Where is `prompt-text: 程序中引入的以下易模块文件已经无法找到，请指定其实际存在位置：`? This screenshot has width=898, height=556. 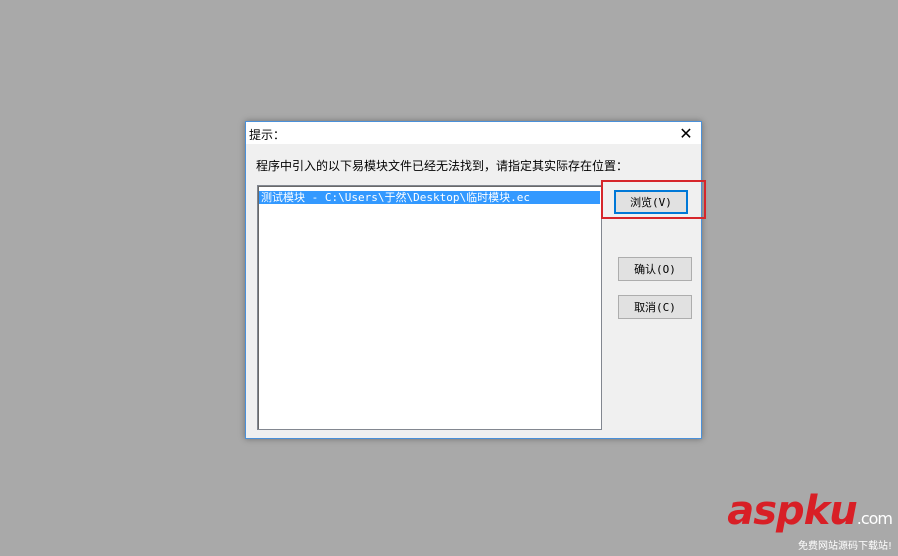 prompt-text: 程序中引入的以下易模块文件已经无法找到，请指定其实际存在位置： is located at coordinates (442, 166).